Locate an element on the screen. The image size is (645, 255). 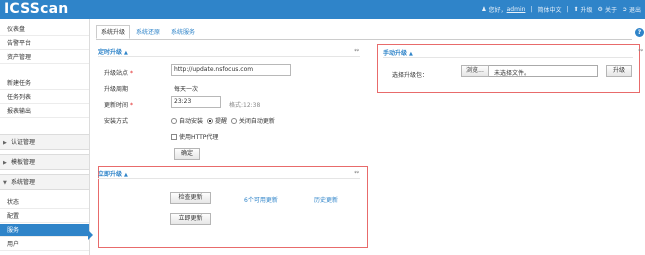
tab-system-restore: 系统还原 is located at coordinates (148, 32).